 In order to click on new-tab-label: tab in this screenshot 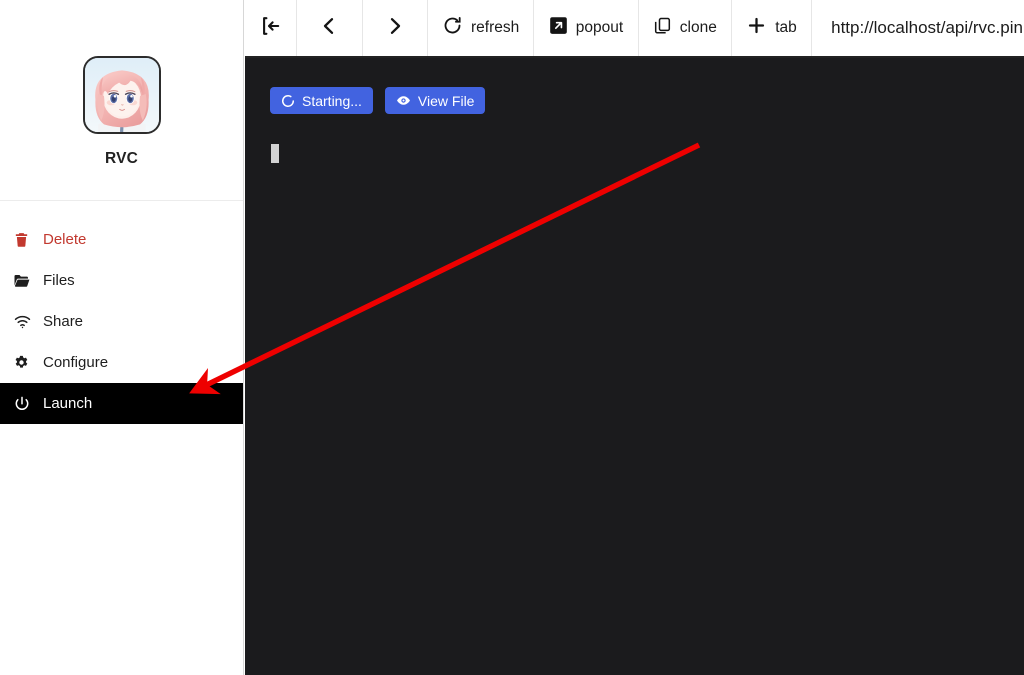, I will do `click(786, 27)`.